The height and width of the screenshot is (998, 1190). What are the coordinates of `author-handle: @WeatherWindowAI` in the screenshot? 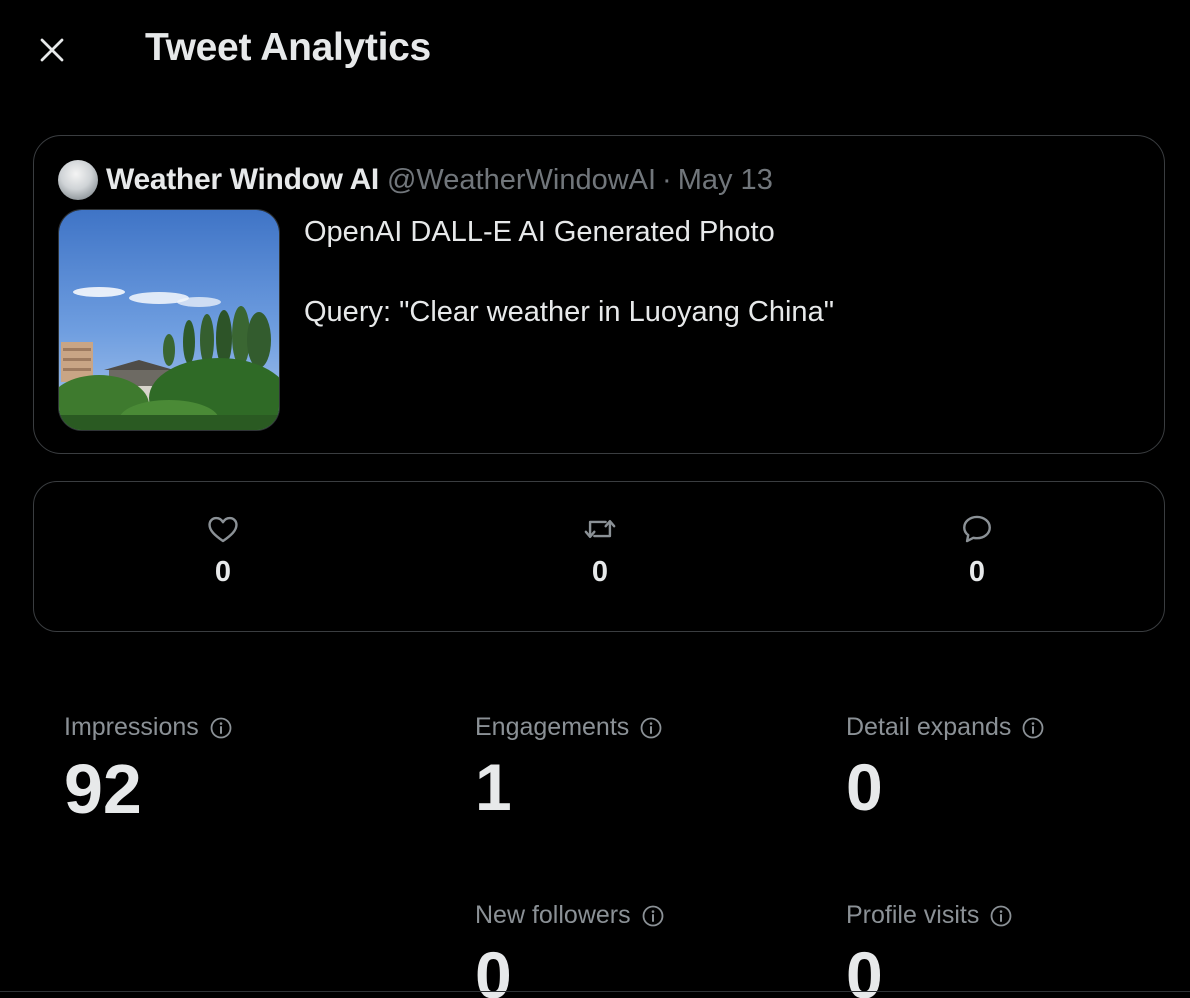 It's located at (521, 180).